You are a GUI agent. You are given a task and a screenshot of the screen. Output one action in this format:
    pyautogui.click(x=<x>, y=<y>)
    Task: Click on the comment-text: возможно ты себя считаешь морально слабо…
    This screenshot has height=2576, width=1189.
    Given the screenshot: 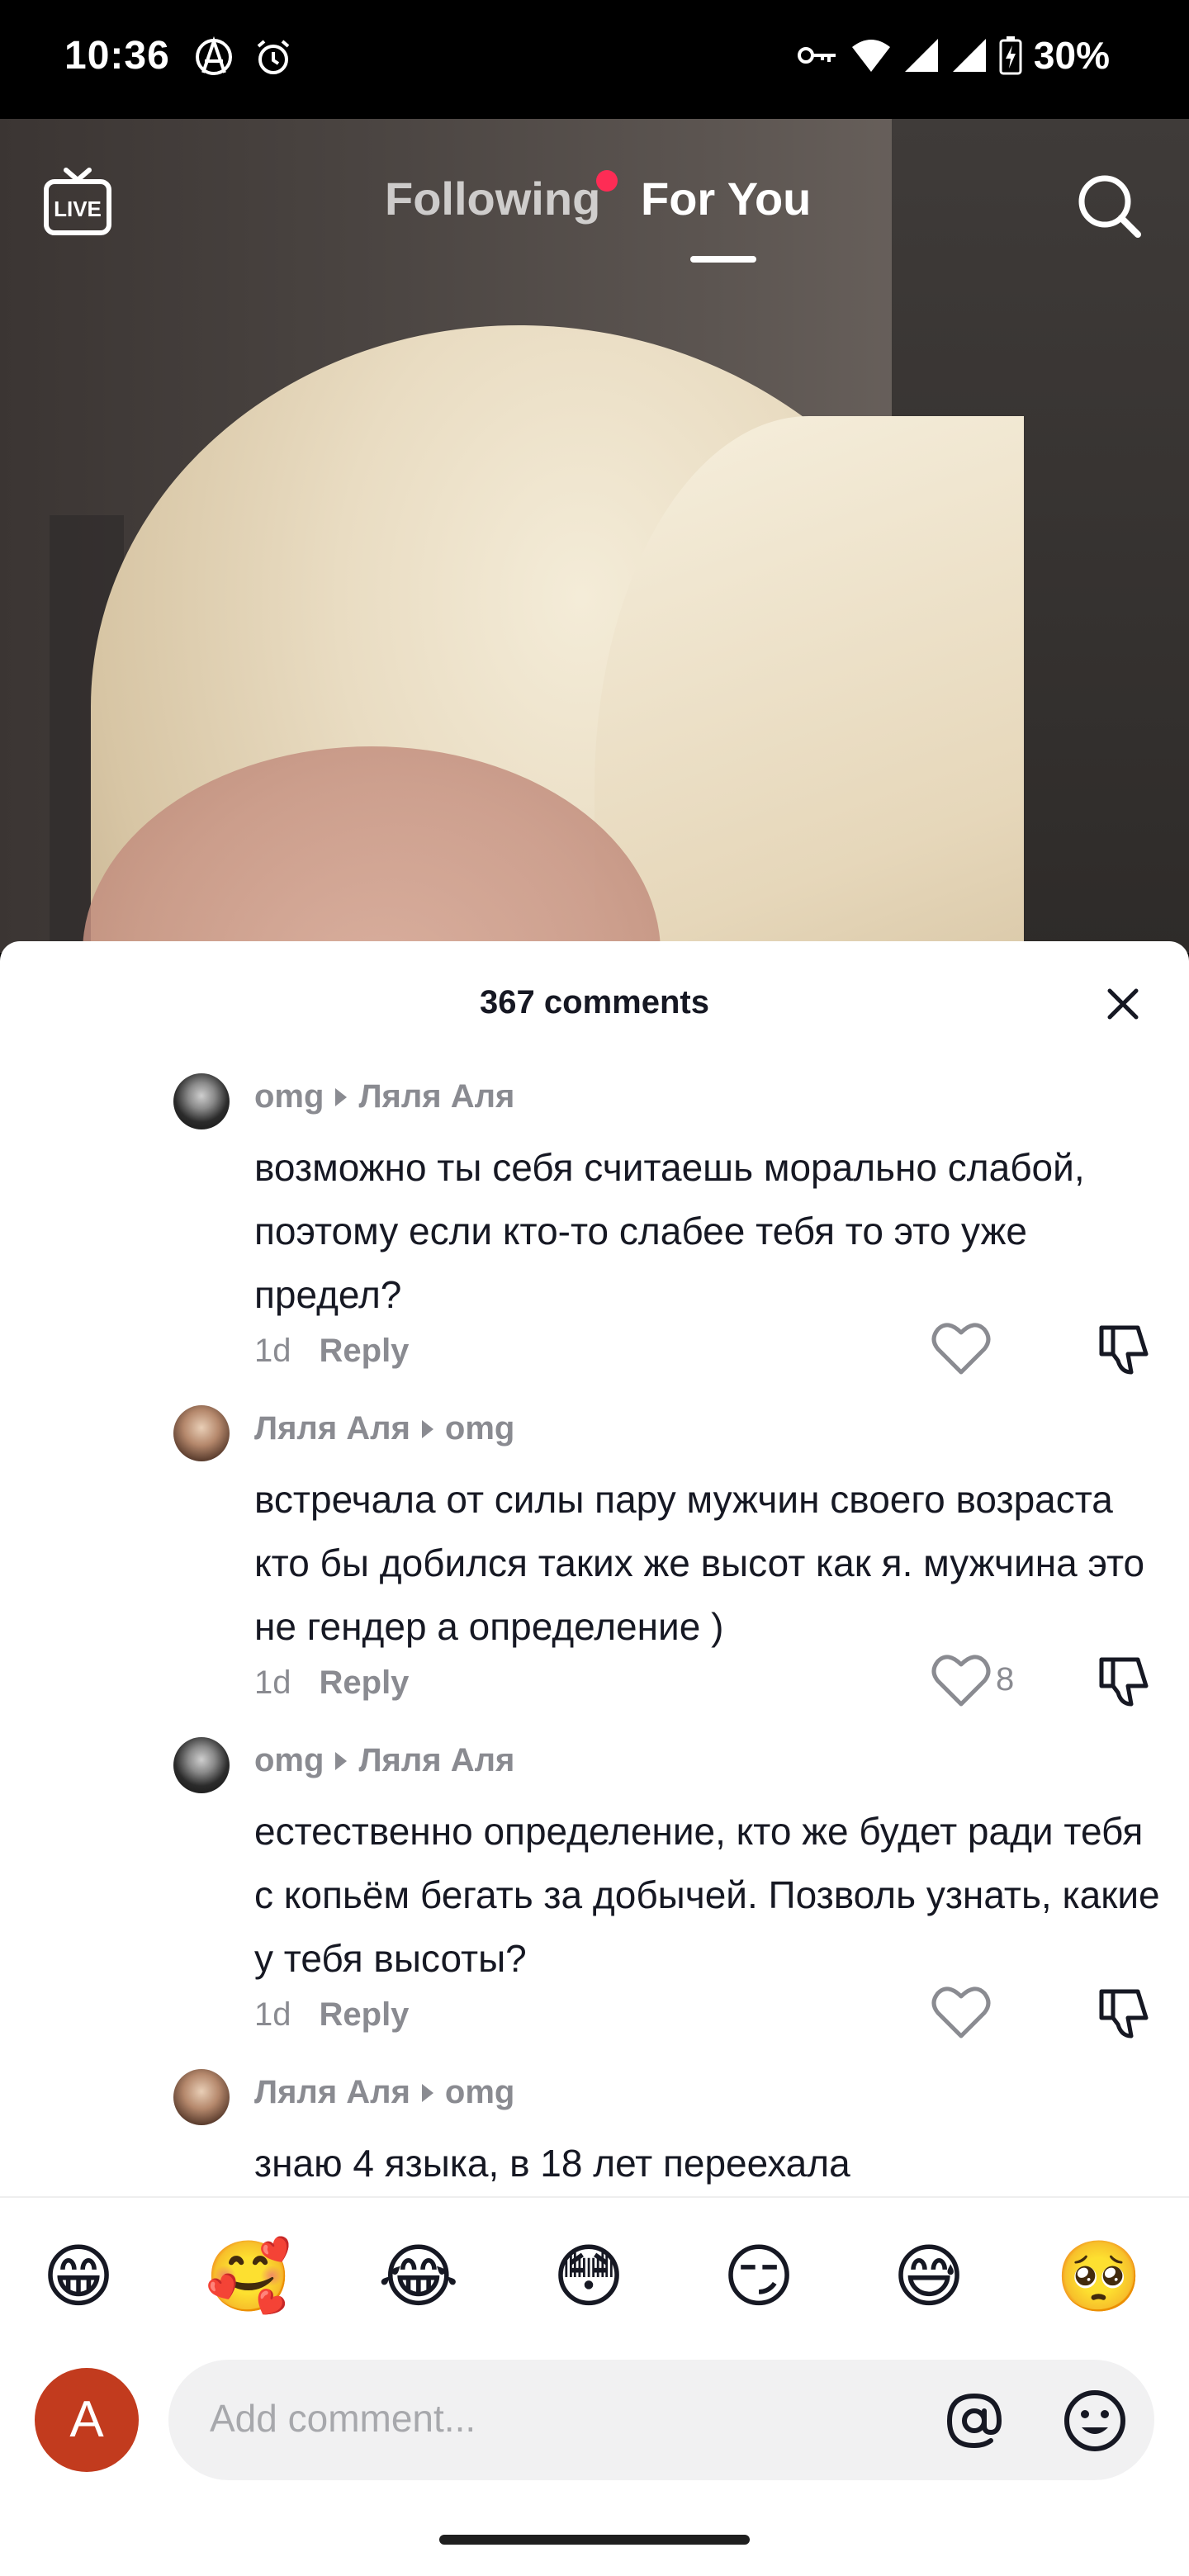 What is the action you would take?
    pyautogui.click(x=669, y=1231)
    